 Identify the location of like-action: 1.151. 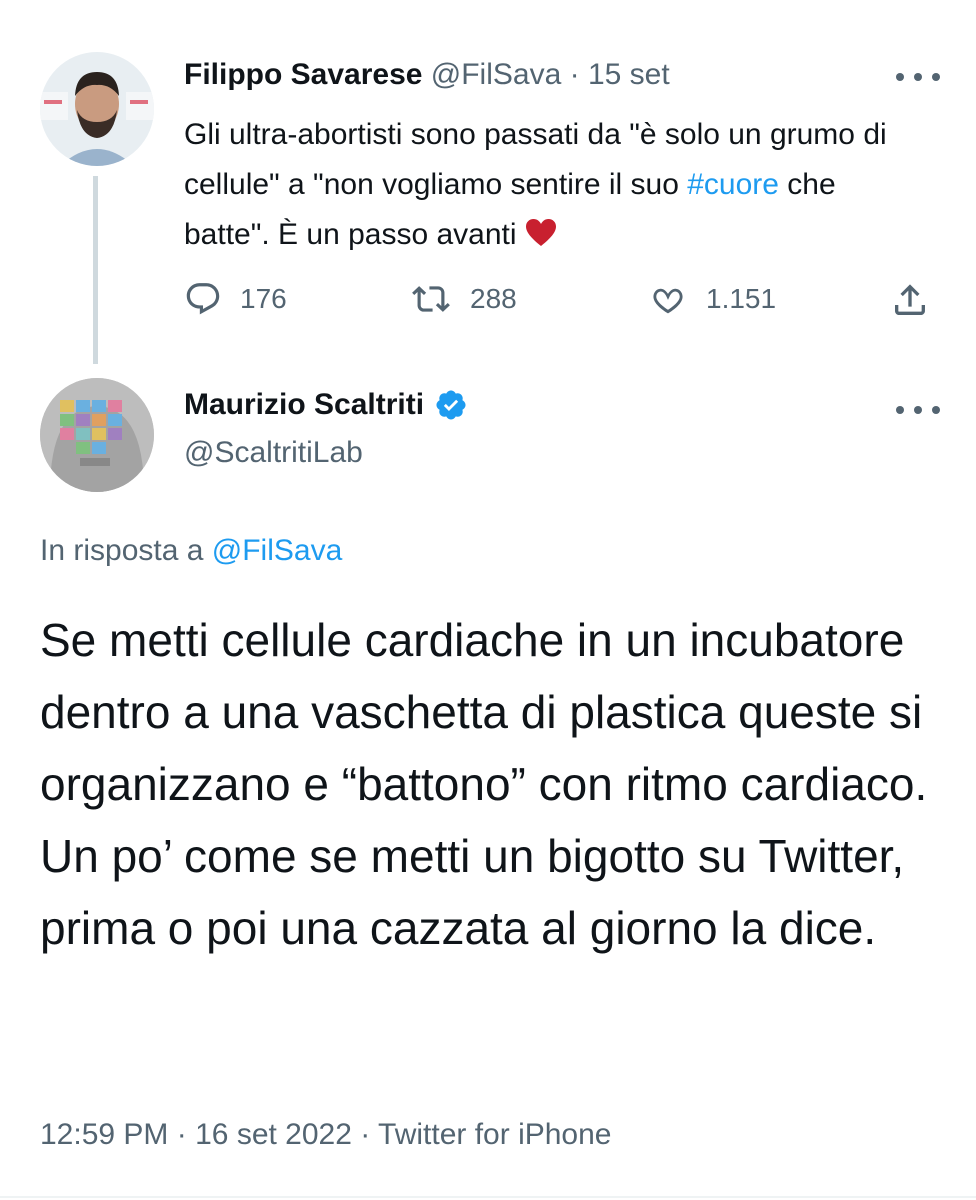
(712, 299).